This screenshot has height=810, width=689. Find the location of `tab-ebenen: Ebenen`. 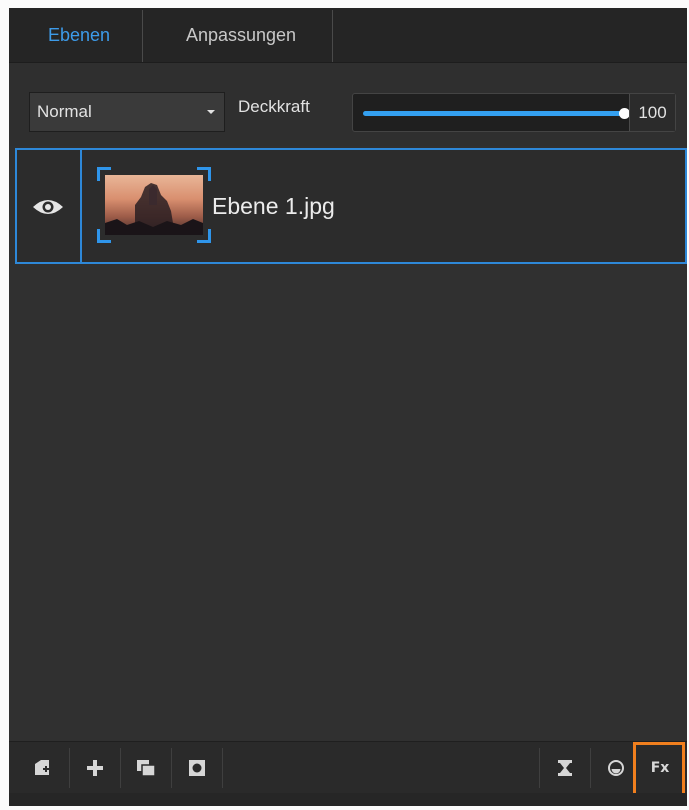

tab-ebenen: Ebenen is located at coordinates (79, 35).